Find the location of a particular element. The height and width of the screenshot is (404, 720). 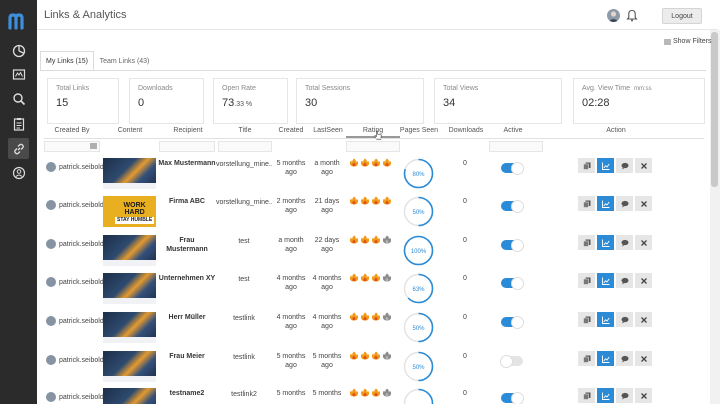

sidebar-item-links is located at coordinates (18, 148).